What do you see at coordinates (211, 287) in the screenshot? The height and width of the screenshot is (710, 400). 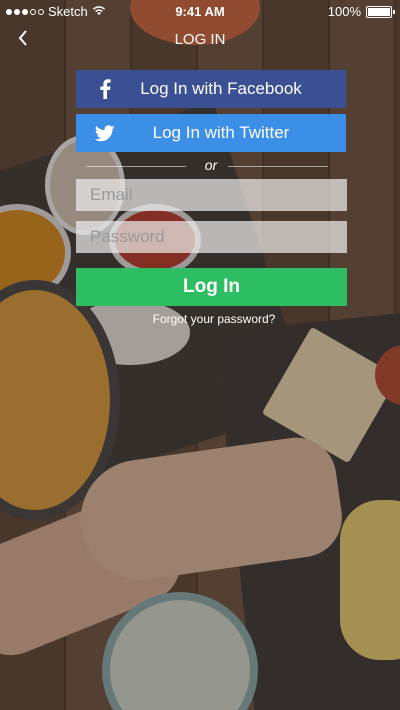 I see `login-button: Log In` at bounding box center [211, 287].